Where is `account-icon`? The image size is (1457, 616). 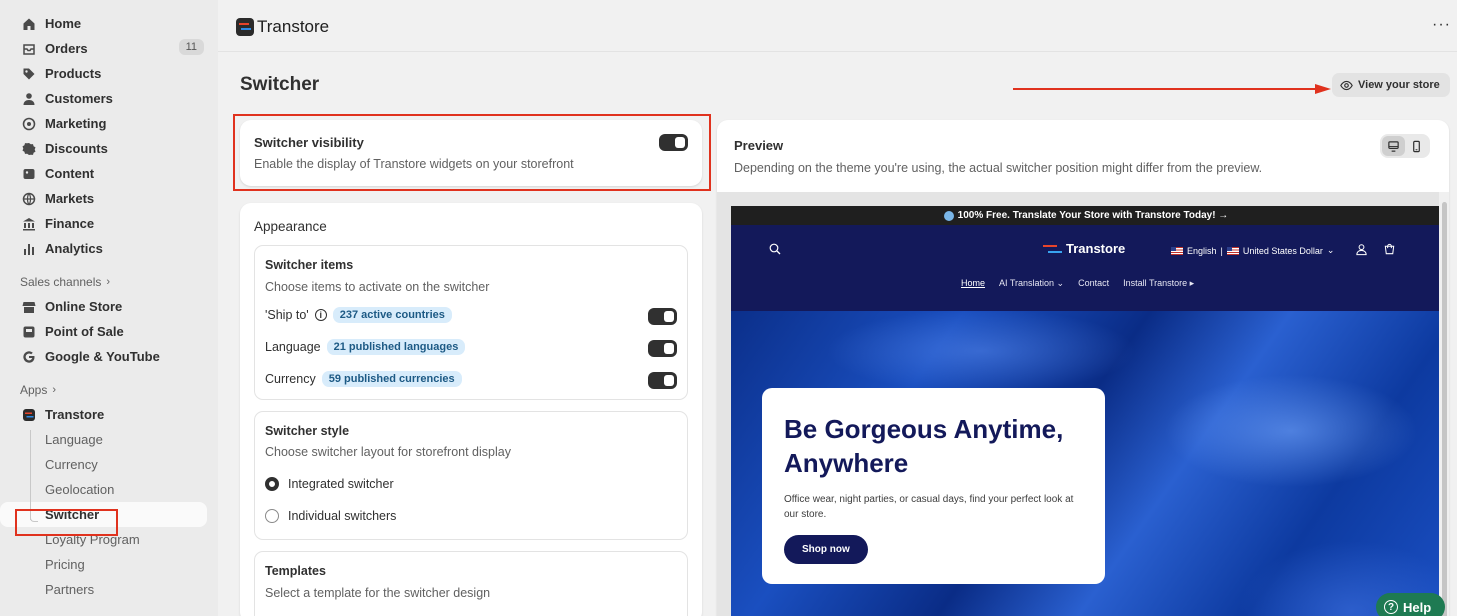
account-icon is located at coordinates (1361, 249).